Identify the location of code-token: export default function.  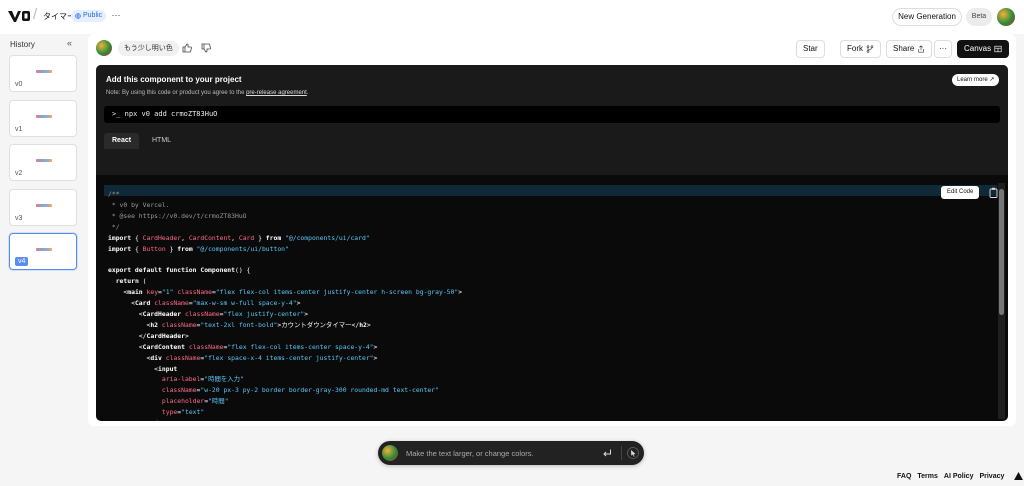
(152, 270).